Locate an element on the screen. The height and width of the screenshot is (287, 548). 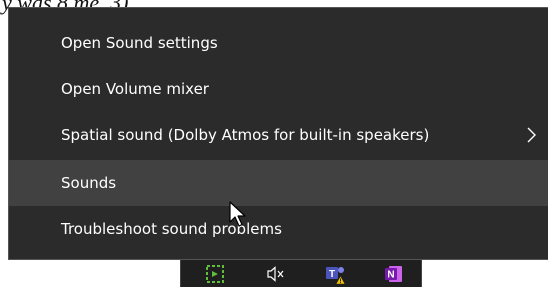
mouse-cursor-icon is located at coordinates (237, 214).